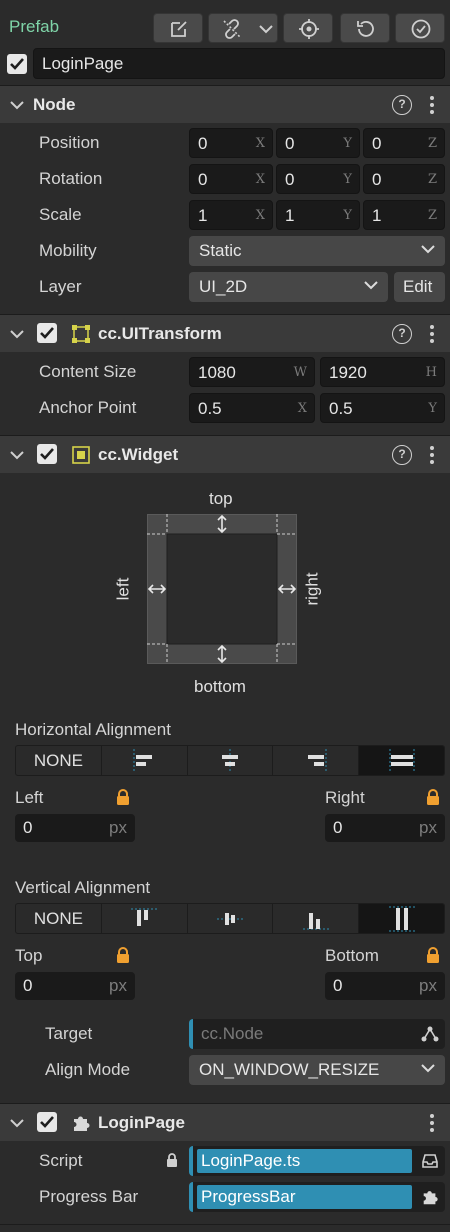 The width and height of the screenshot is (450, 1232). I want to click on rotation-y-input: 0 Y, so click(318, 179).